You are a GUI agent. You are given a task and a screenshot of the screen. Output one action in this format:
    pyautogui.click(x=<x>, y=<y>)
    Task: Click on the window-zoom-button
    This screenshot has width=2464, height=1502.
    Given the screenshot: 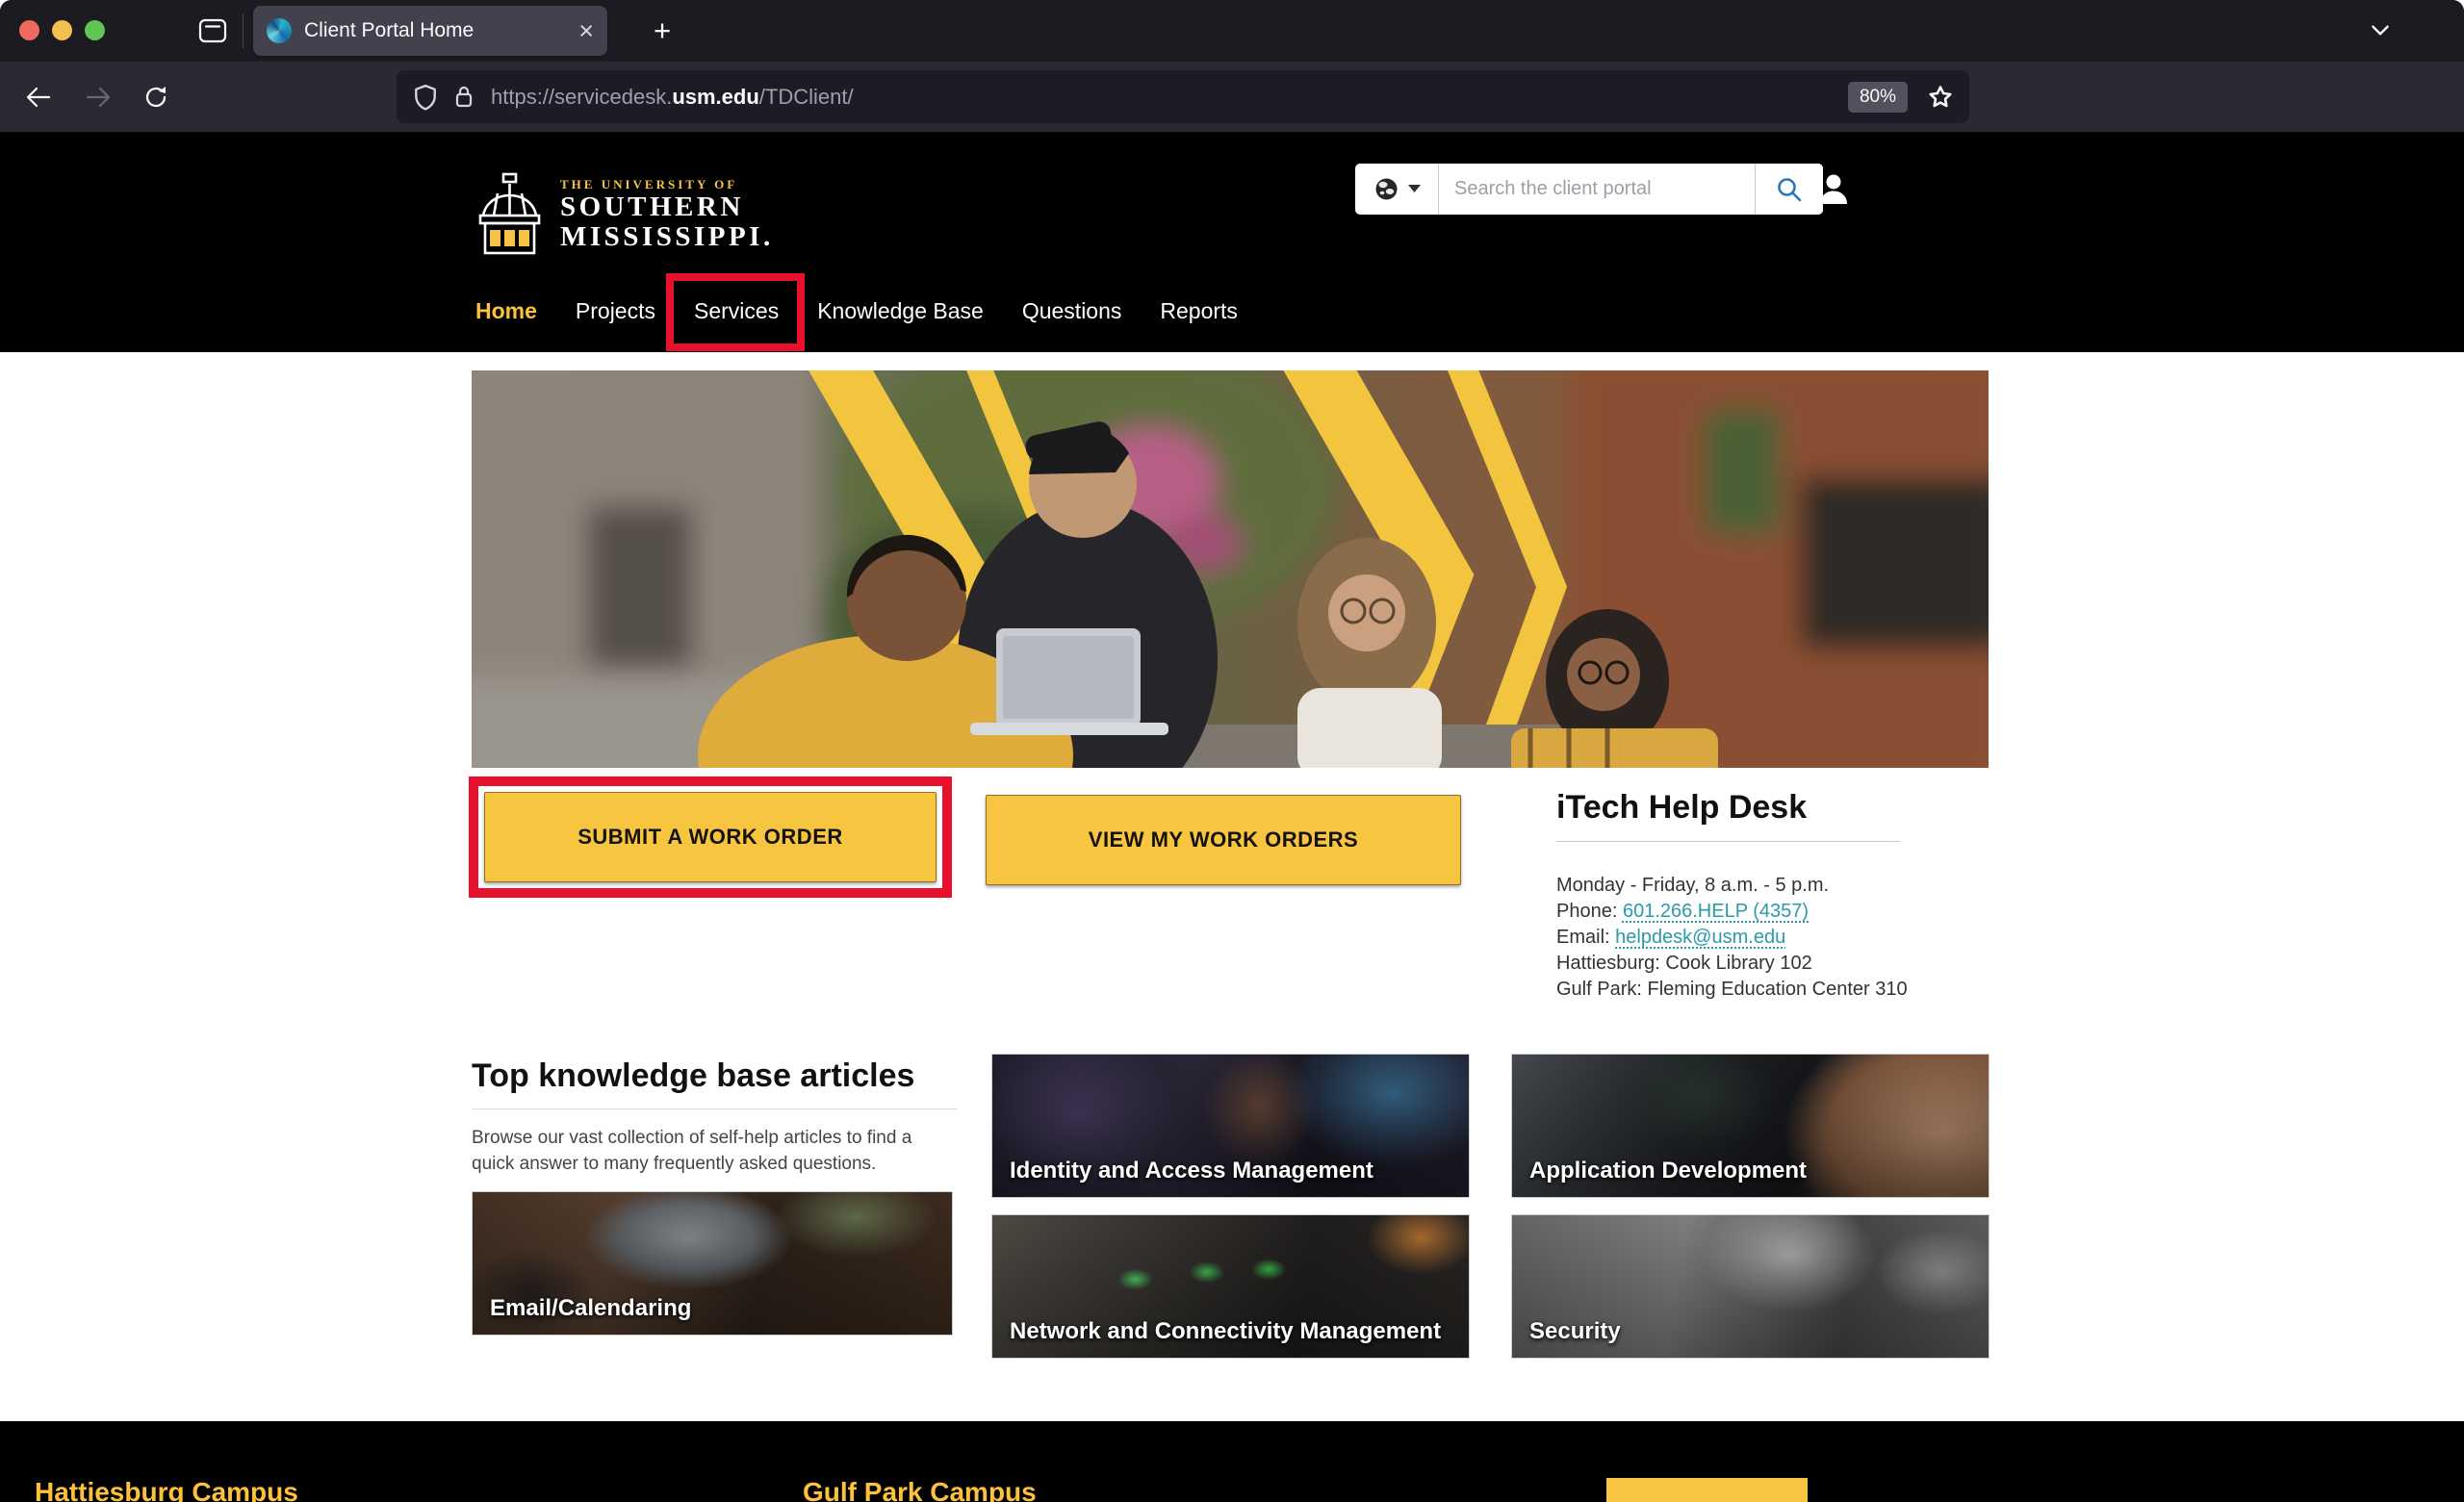 What is the action you would take?
    pyautogui.click(x=95, y=30)
    